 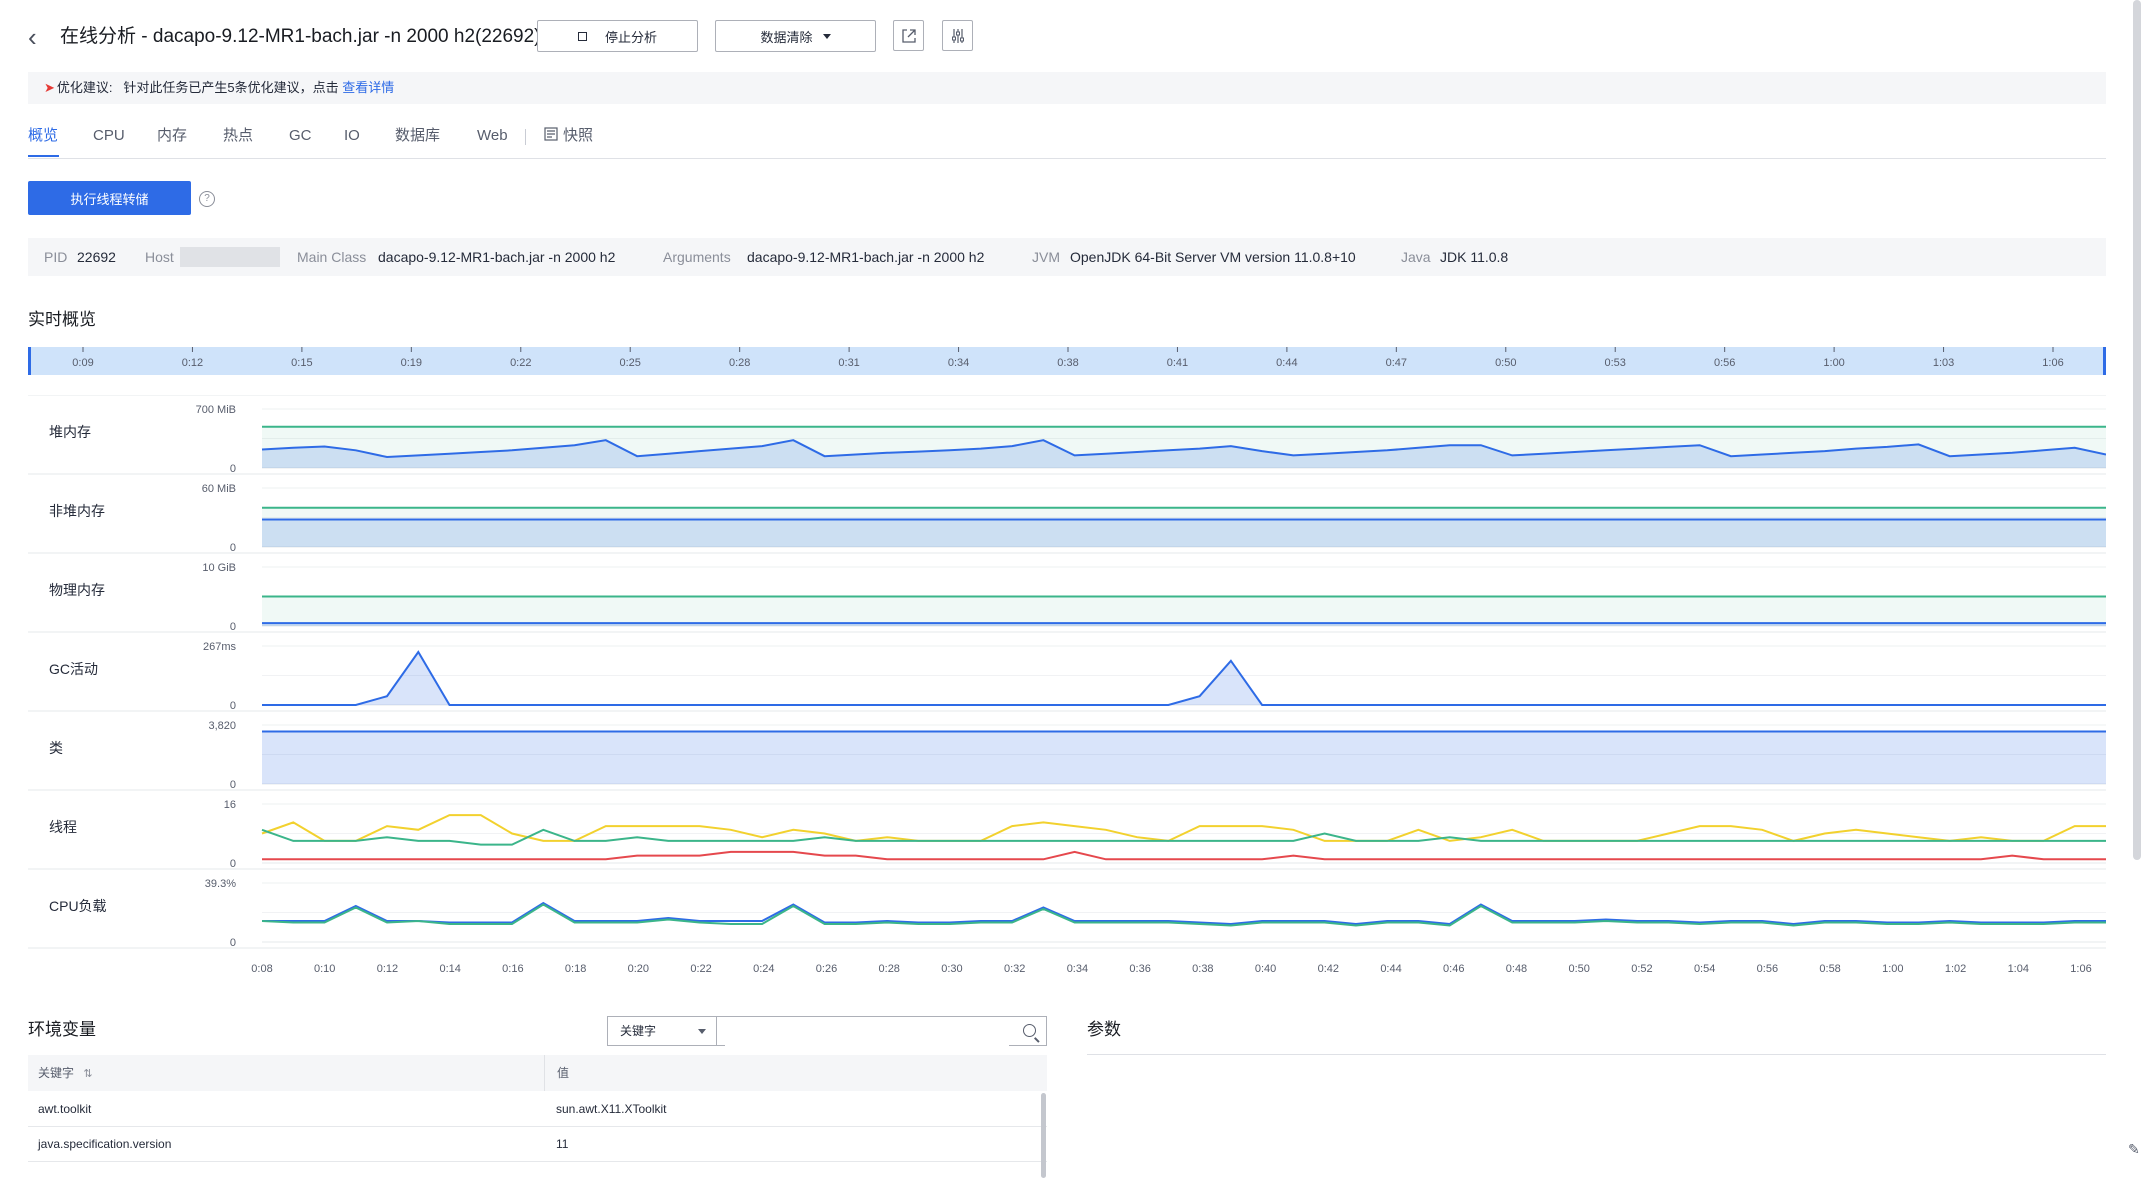 I want to click on tab-database: 数据库, so click(x=417, y=136).